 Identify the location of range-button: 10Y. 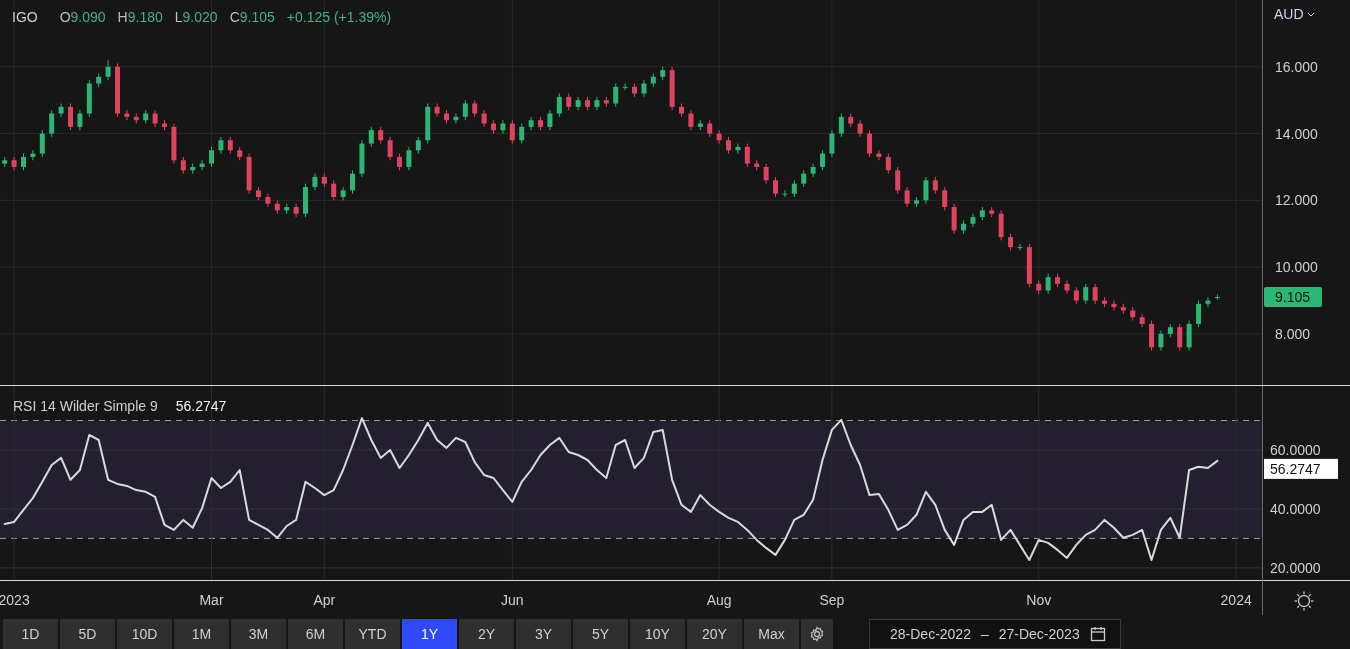
(657, 633).